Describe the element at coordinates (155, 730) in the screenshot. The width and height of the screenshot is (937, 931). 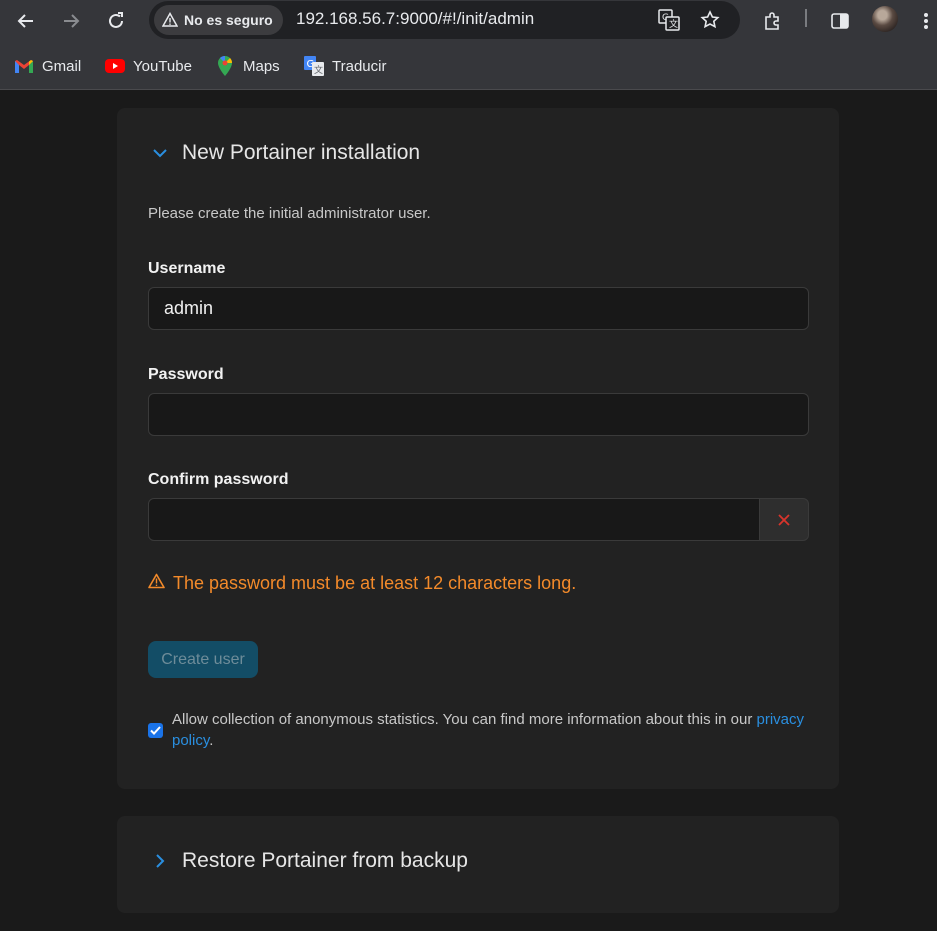
I see `stats-checkbox` at that location.